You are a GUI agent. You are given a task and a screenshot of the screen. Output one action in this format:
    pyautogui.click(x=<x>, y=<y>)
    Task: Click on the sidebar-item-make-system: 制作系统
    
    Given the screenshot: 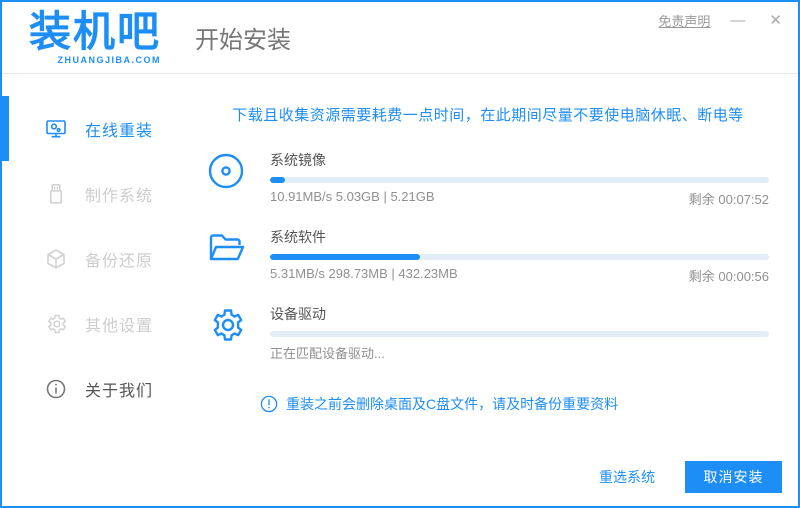 What is the action you would take?
    pyautogui.click(x=97, y=193)
    